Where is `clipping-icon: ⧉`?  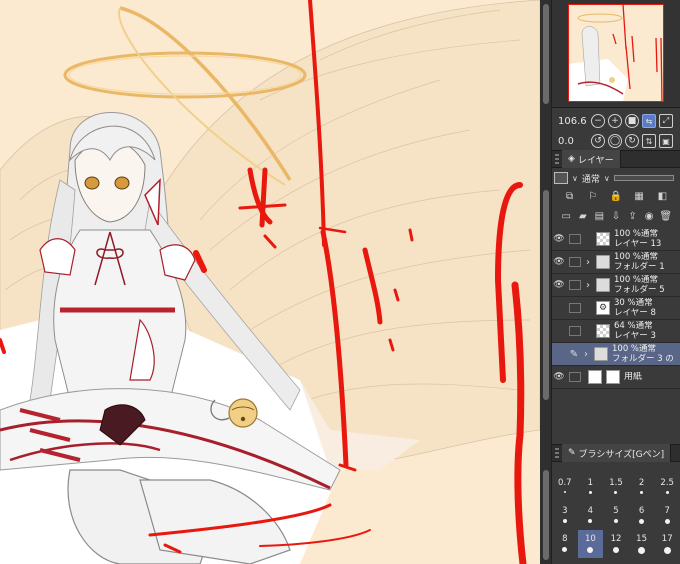 clipping-icon: ⧉ is located at coordinates (570, 197).